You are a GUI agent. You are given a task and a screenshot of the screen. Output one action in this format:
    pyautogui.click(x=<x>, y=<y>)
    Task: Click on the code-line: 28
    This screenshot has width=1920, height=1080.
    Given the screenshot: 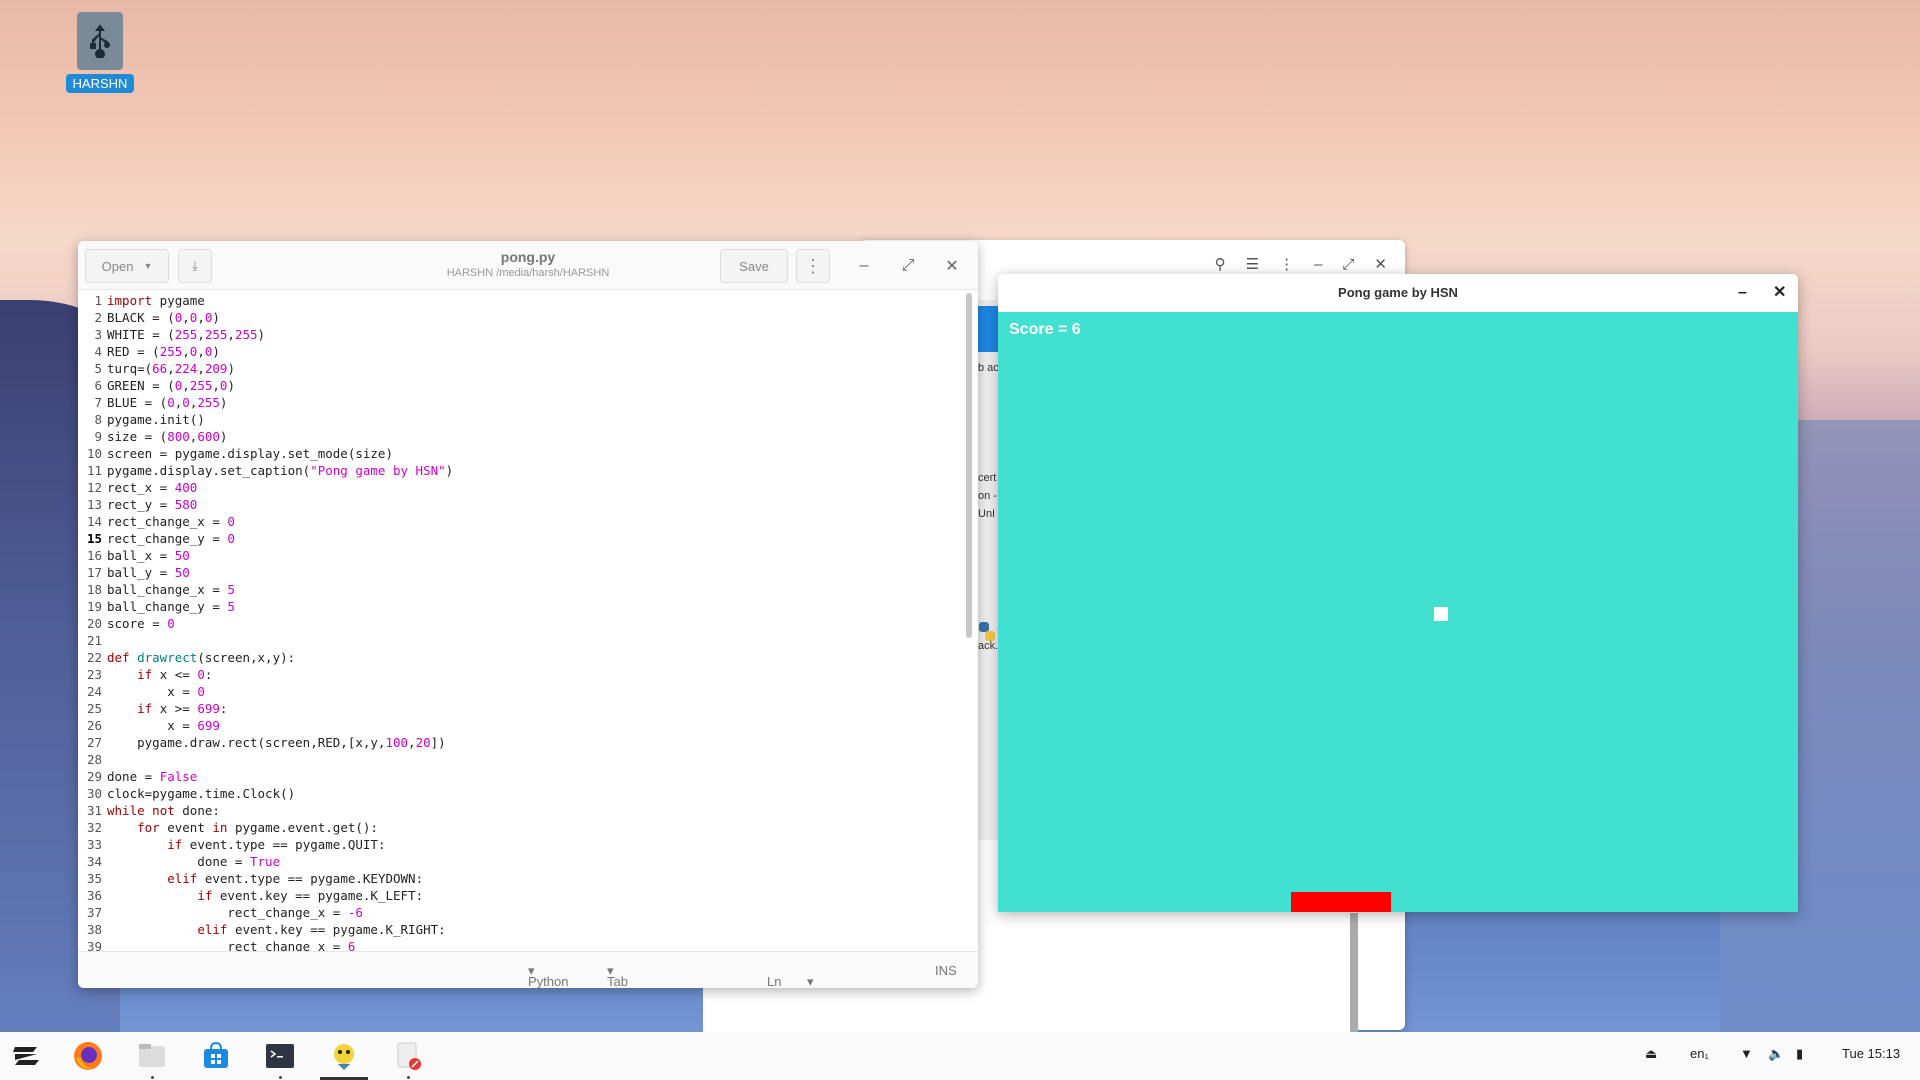 What is the action you would take?
    pyautogui.click(x=522, y=759)
    